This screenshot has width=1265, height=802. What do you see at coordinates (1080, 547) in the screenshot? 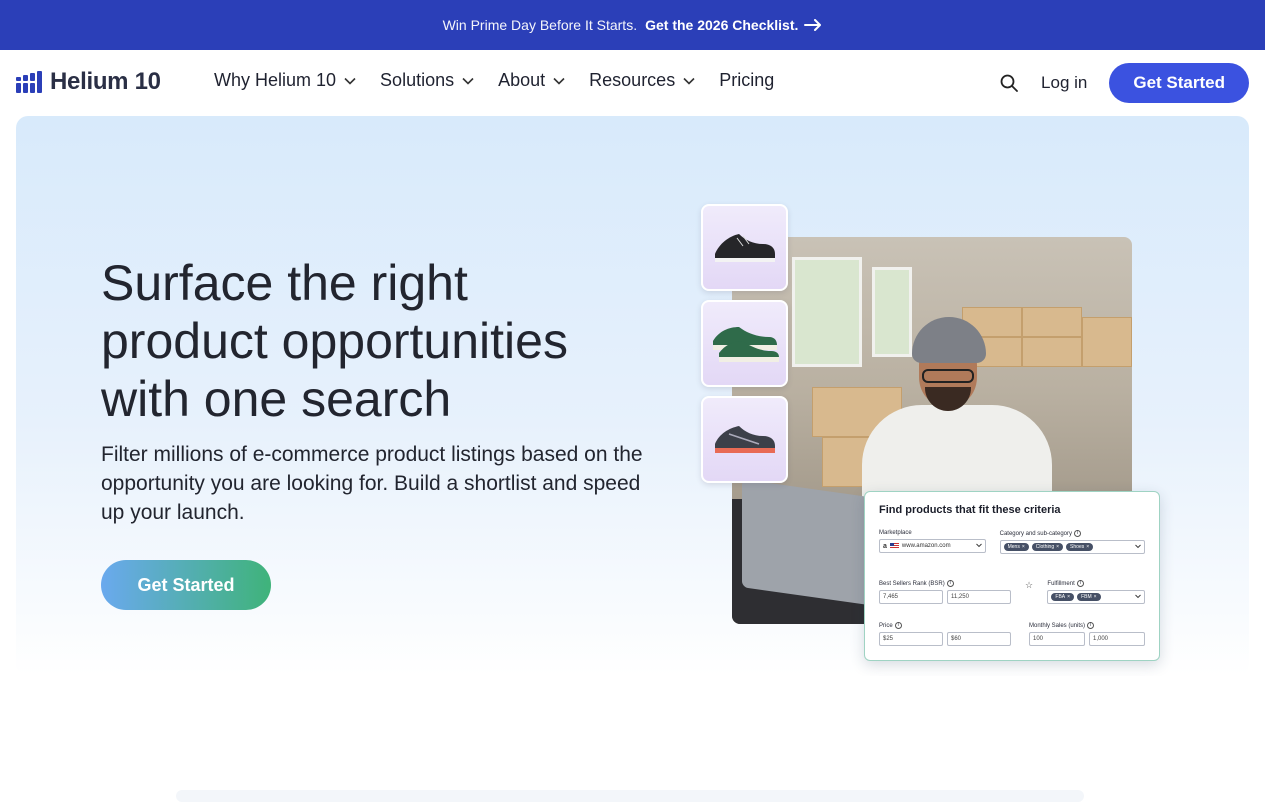
I see `category-pill: Shoes ×` at bounding box center [1080, 547].